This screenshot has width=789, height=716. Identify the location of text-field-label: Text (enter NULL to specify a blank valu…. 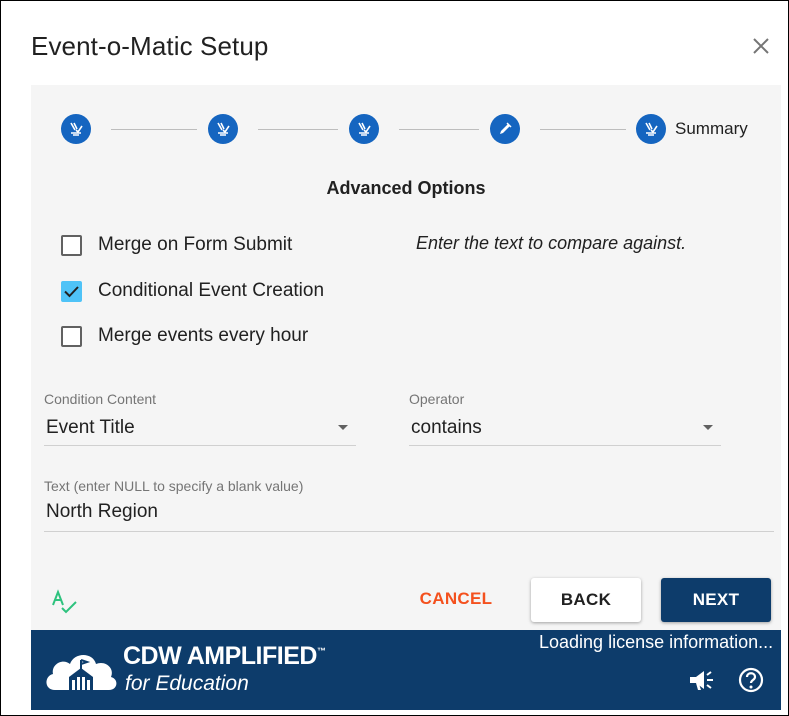
(174, 486).